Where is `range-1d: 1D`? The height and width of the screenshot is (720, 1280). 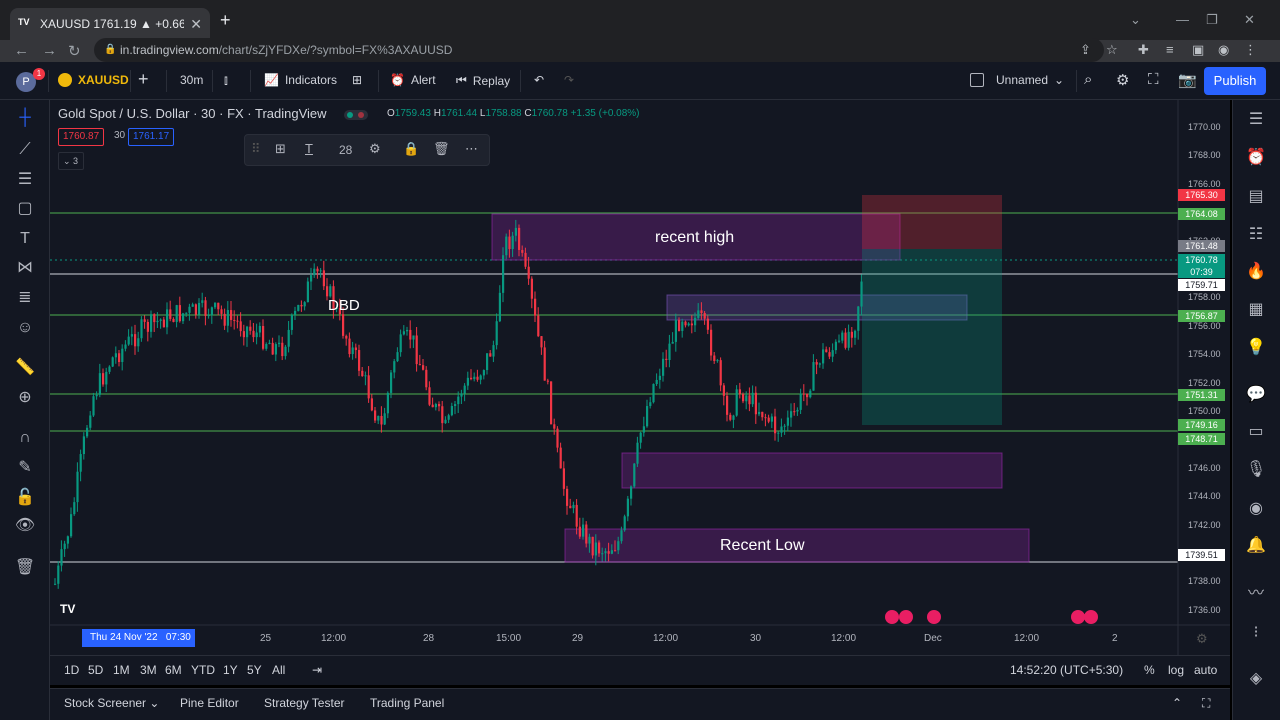
range-1d: 1D is located at coordinates (71, 670).